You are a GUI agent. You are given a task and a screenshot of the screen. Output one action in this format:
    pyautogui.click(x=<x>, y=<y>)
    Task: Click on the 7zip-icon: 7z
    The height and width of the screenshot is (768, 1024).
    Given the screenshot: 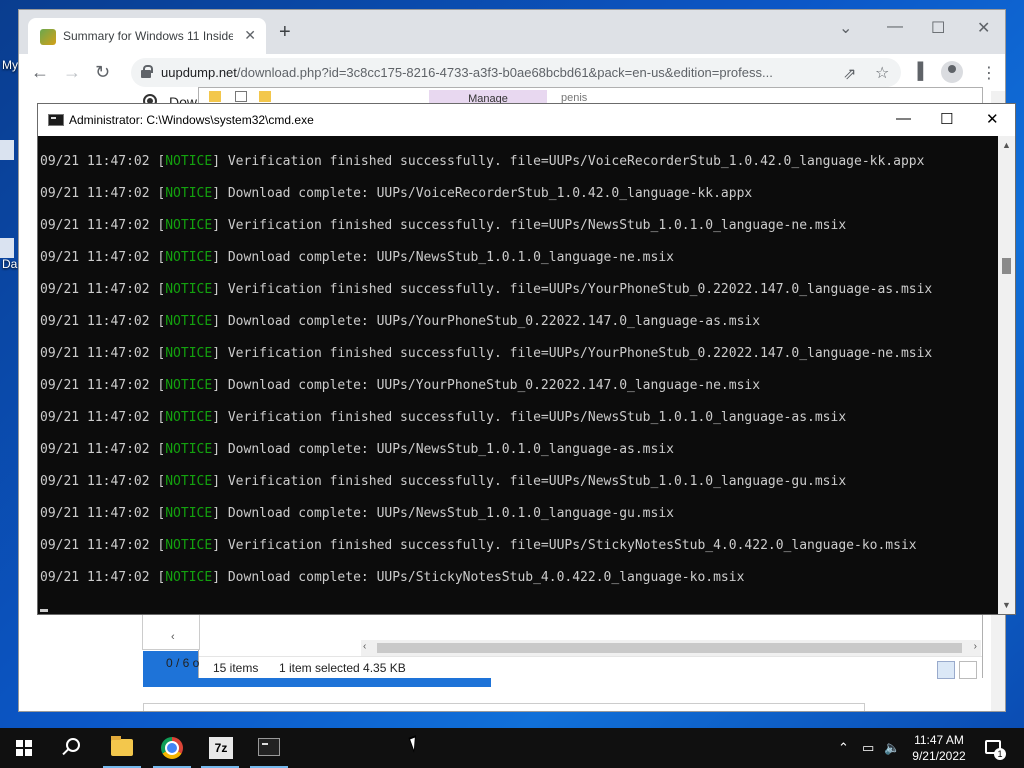 What is the action you would take?
    pyautogui.click(x=221, y=748)
    